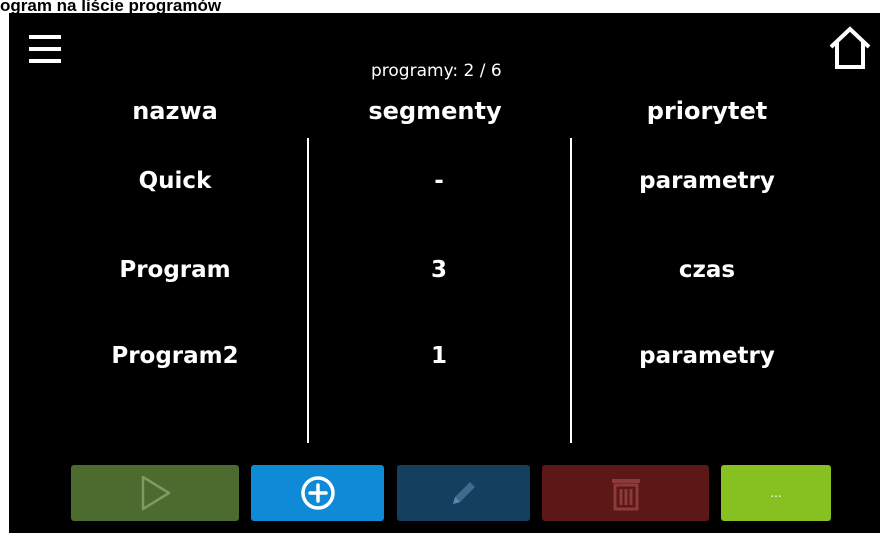  I want to click on cell-segments: -, so click(439, 181).